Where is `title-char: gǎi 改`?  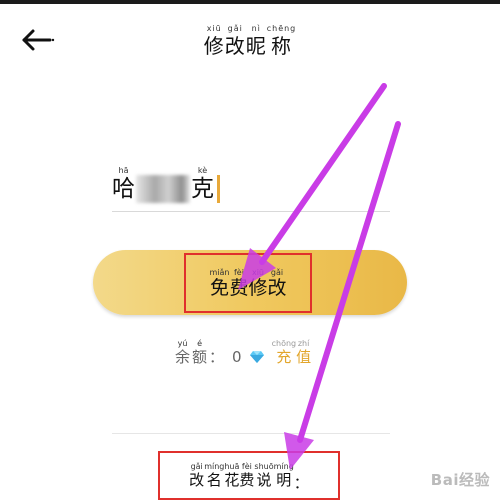
title-char: gǎi 改 is located at coordinates (235, 41).